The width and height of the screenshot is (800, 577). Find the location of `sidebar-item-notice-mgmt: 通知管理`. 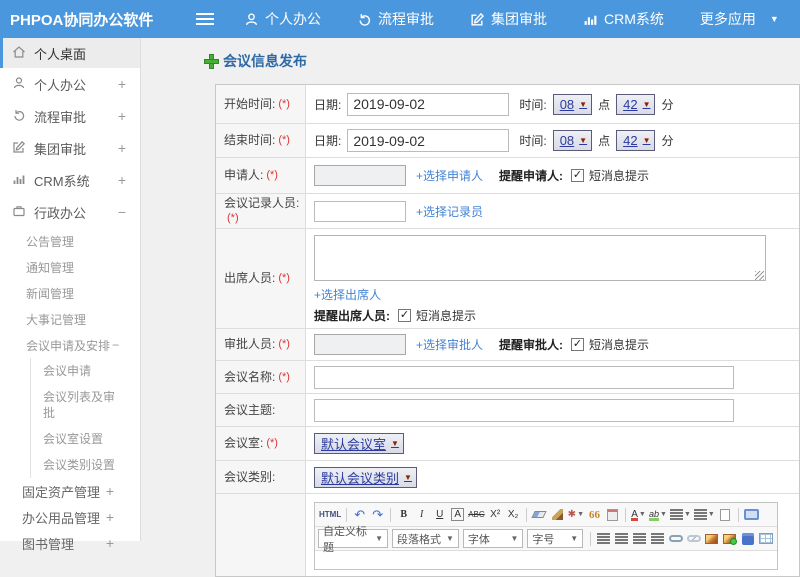

sidebar-item-notice-mgmt: 通知管理 is located at coordinates (70, 267).